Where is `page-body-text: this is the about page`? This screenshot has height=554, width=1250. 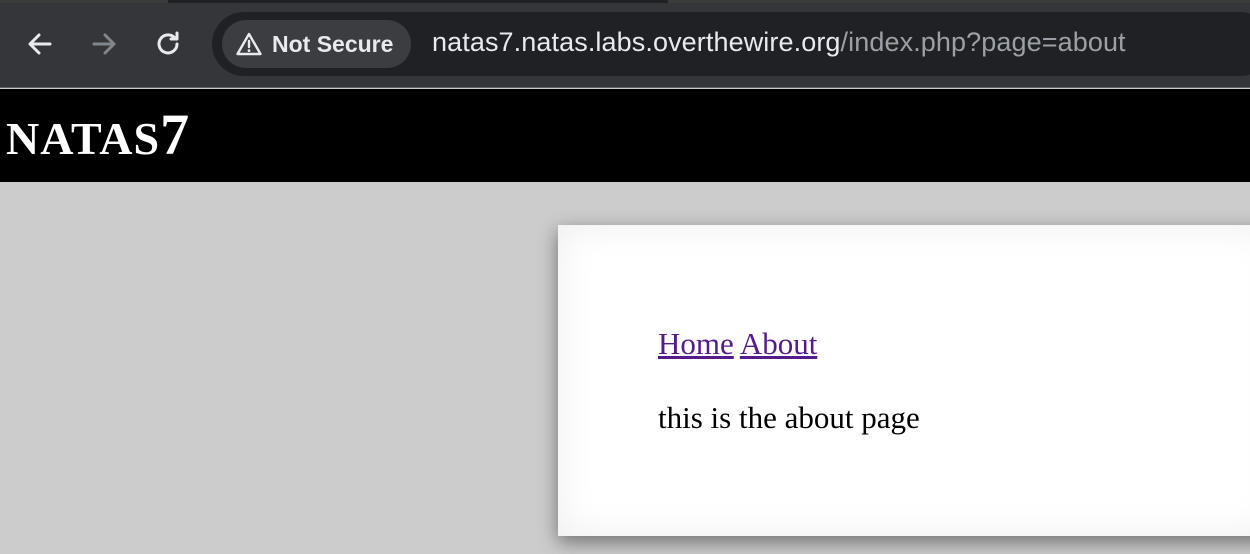
page-body-text: this is the about page is located at coordinates (789, 417).